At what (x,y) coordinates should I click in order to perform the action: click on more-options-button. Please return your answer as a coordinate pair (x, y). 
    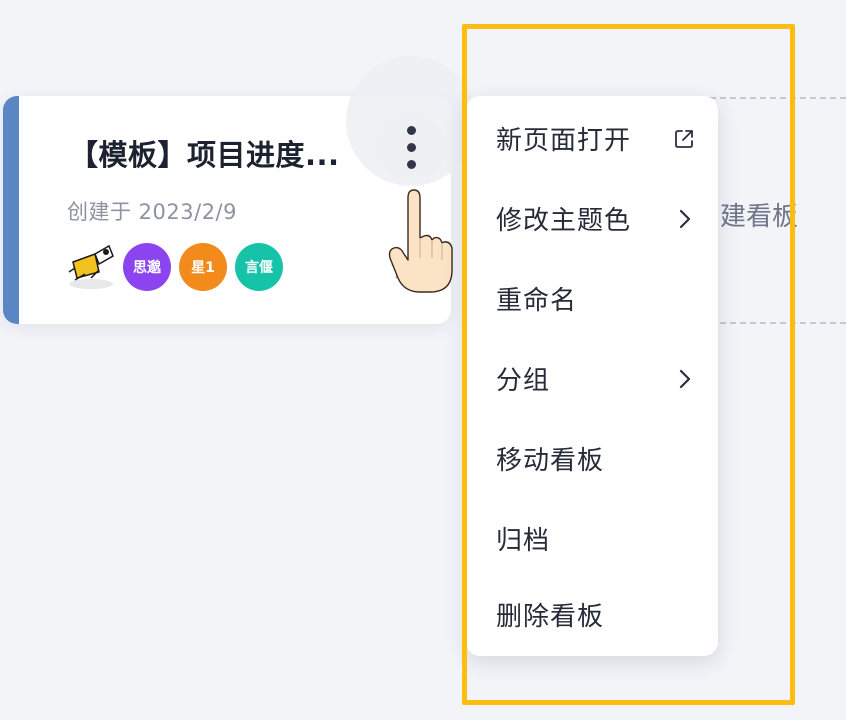
    Looking at the image, I should click on (411, 147).